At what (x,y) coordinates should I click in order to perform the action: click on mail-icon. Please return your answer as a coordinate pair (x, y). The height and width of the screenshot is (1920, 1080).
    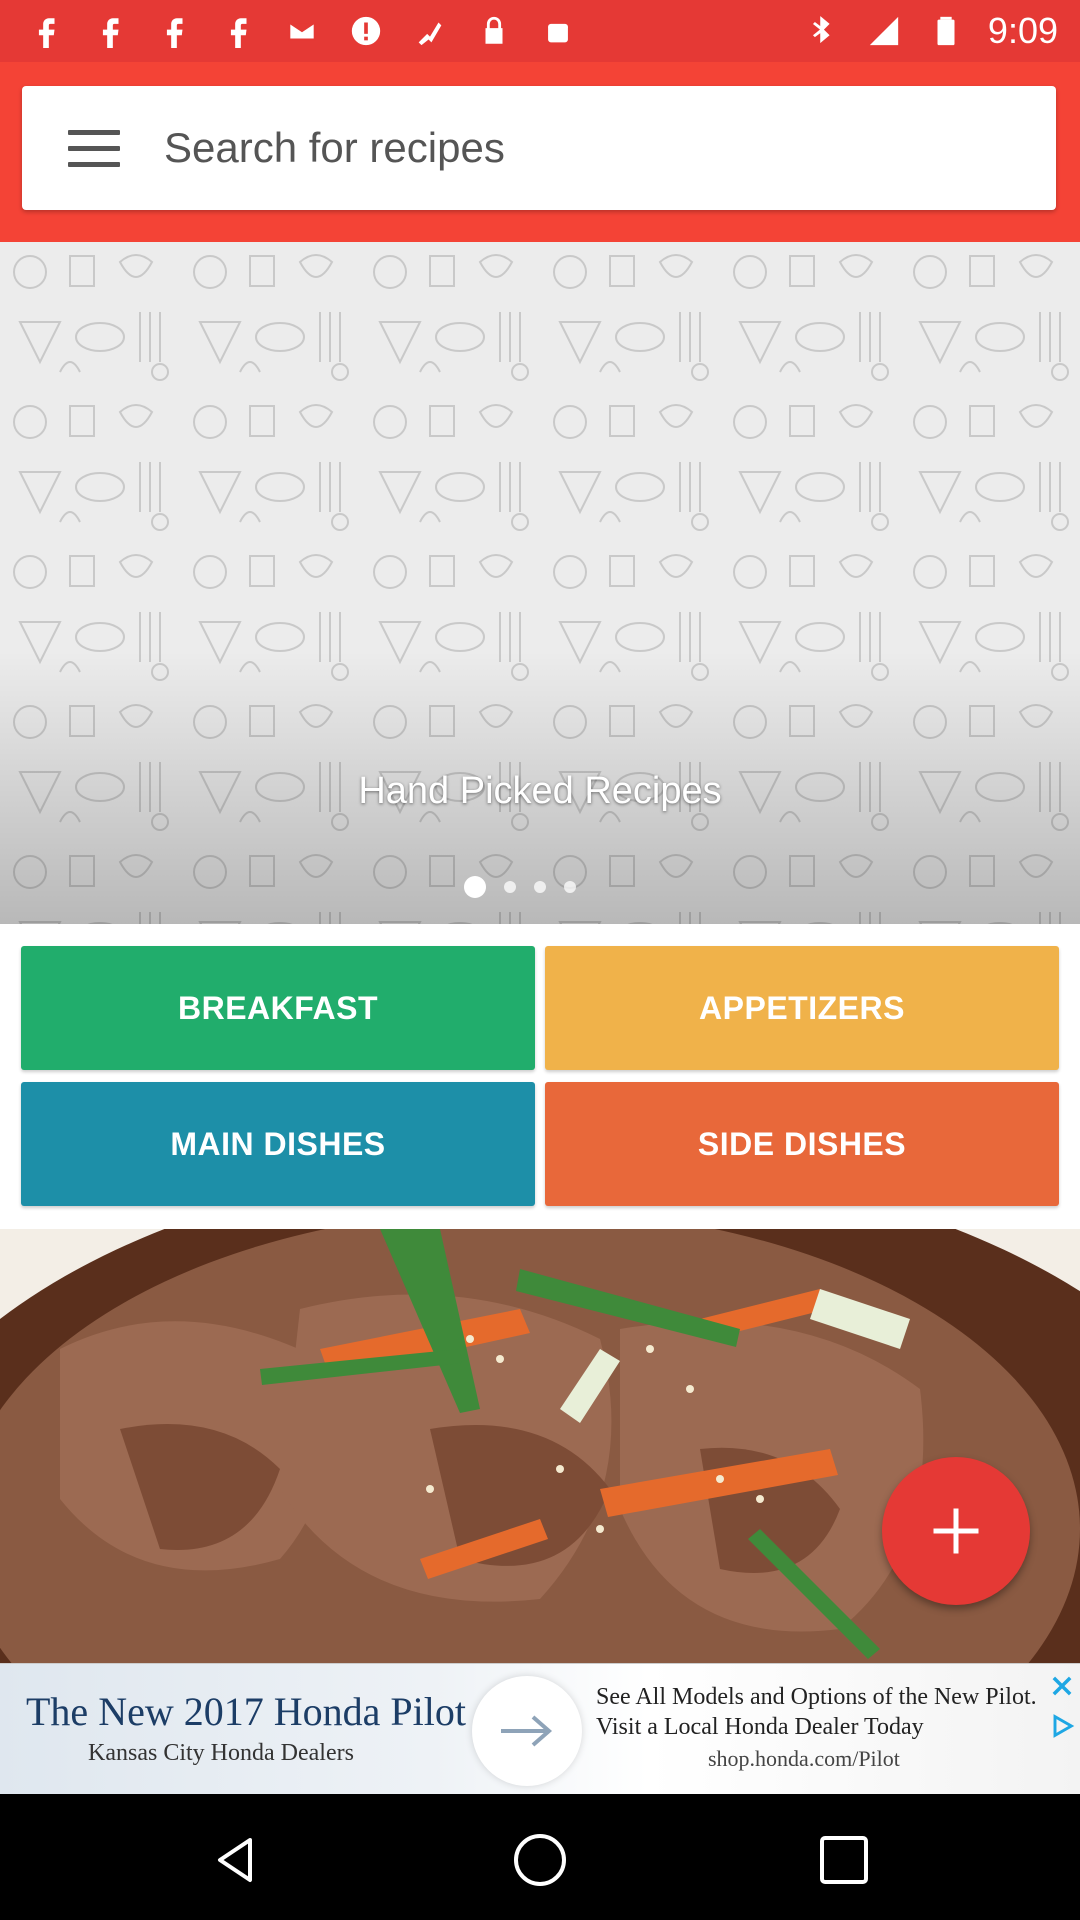
    Looking at the image, I should click on (302, 31).